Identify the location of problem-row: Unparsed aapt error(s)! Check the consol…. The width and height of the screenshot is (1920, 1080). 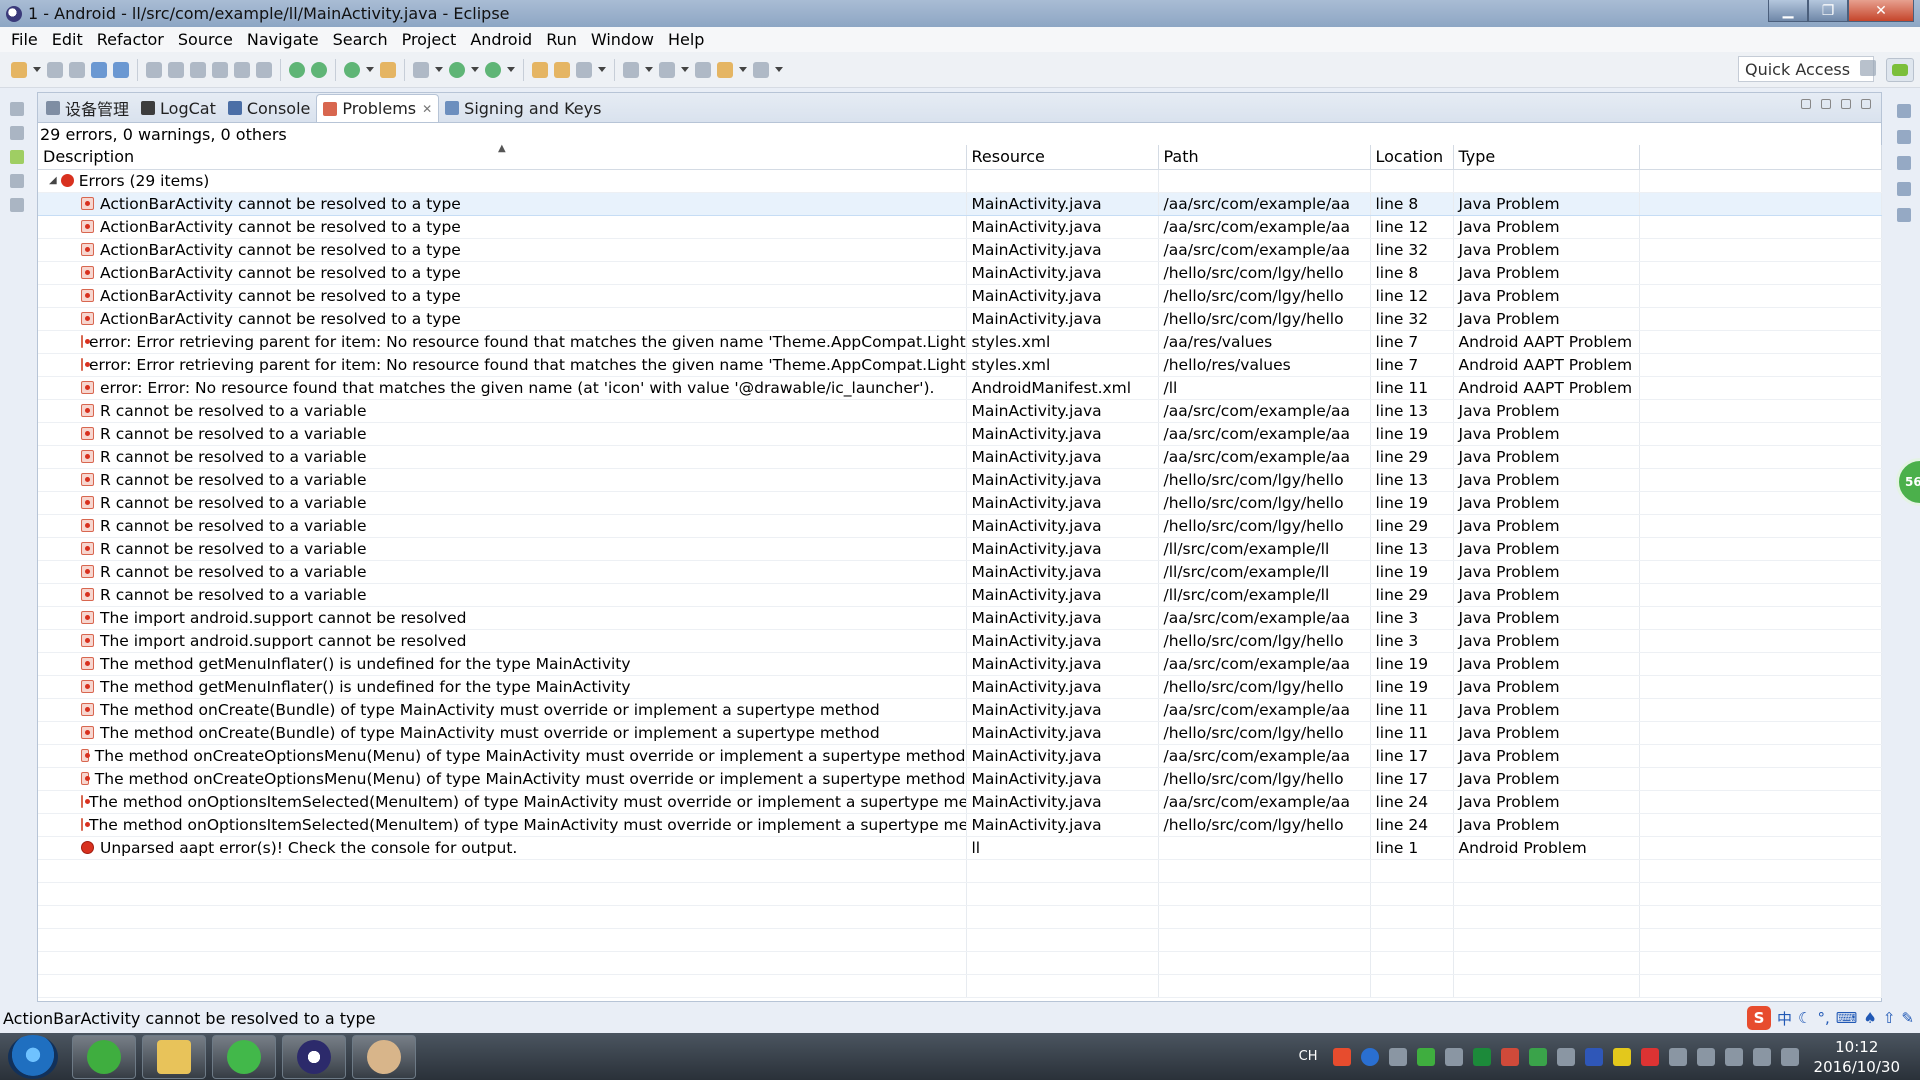
(960, 848).